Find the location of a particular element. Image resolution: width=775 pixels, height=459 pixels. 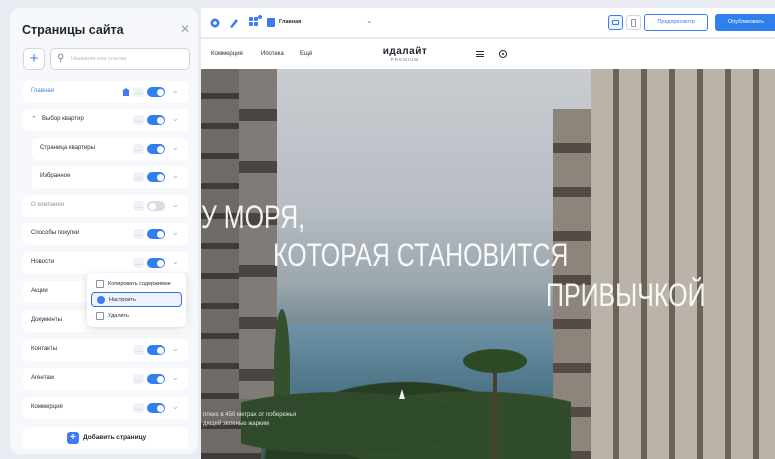

desktop-view-button is located at coordinates (615, 22).